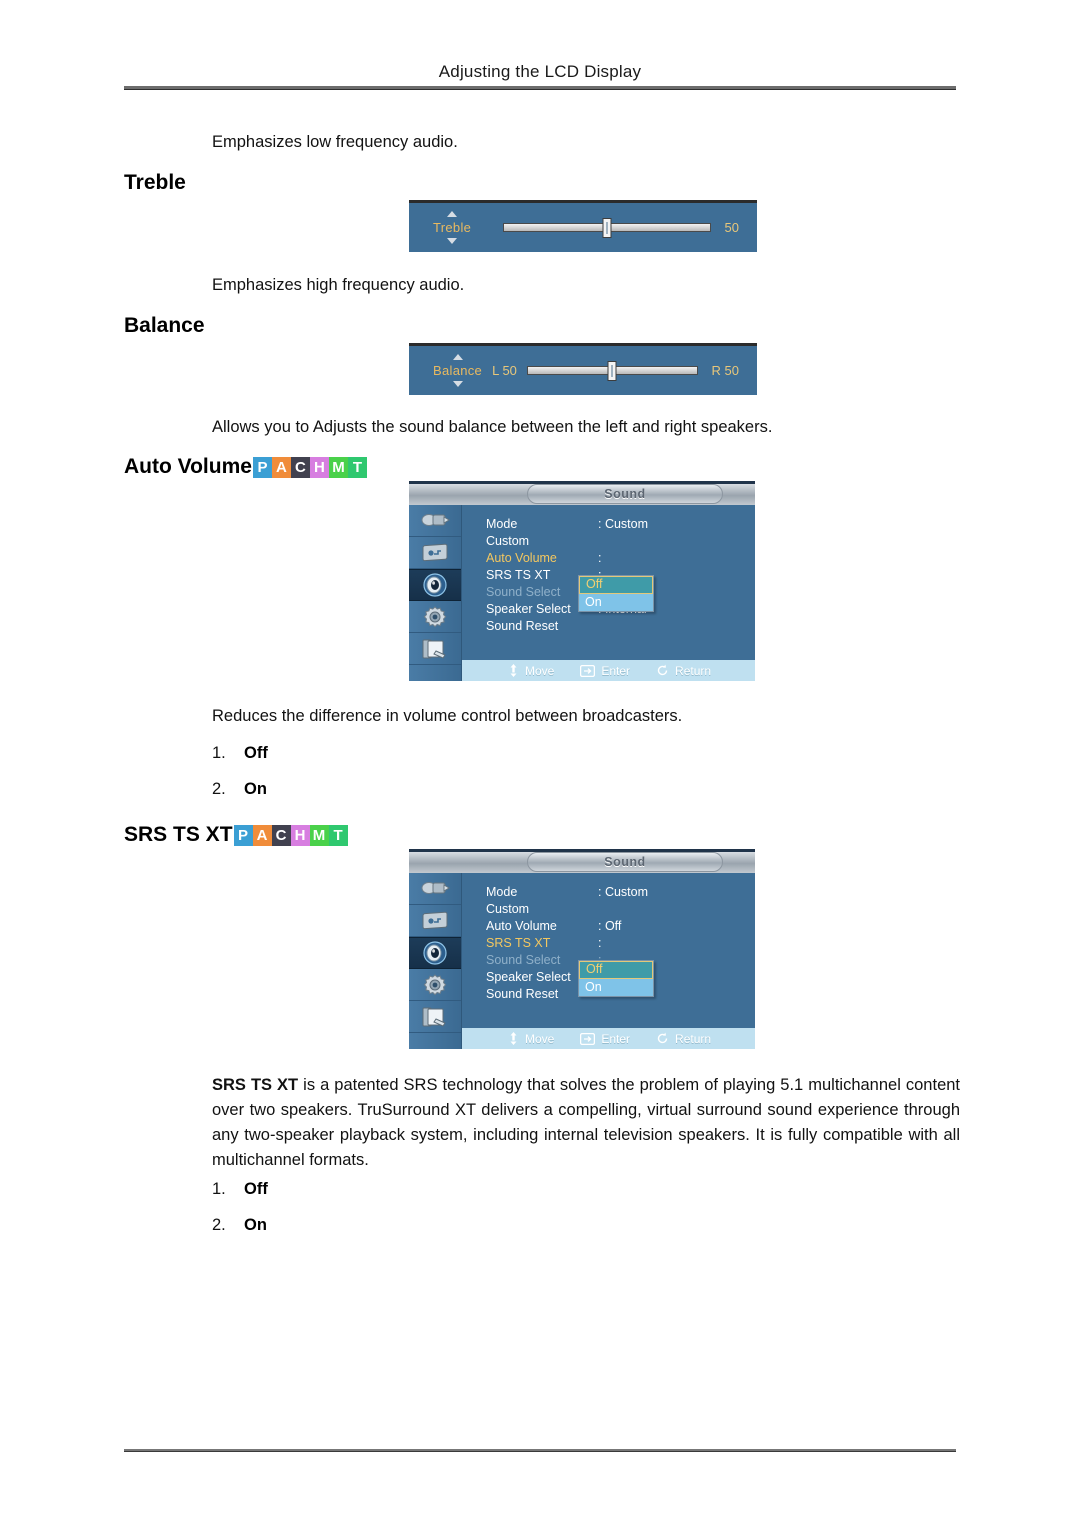 The image size is (1080, 1527). I want to click on osd-footer-label: Return, so click(693, 670).